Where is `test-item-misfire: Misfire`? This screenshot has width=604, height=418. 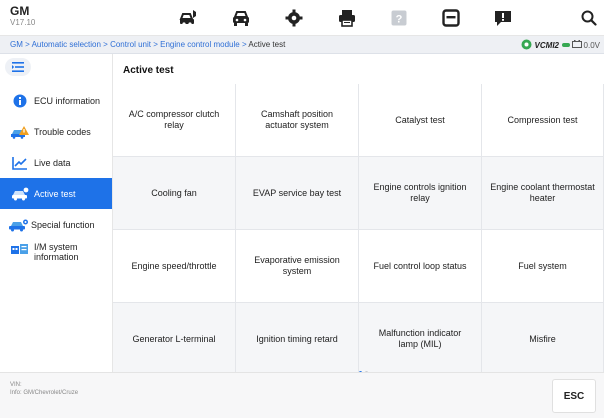 test-item-misfire: Misfire is located at coordinates (543, 337).